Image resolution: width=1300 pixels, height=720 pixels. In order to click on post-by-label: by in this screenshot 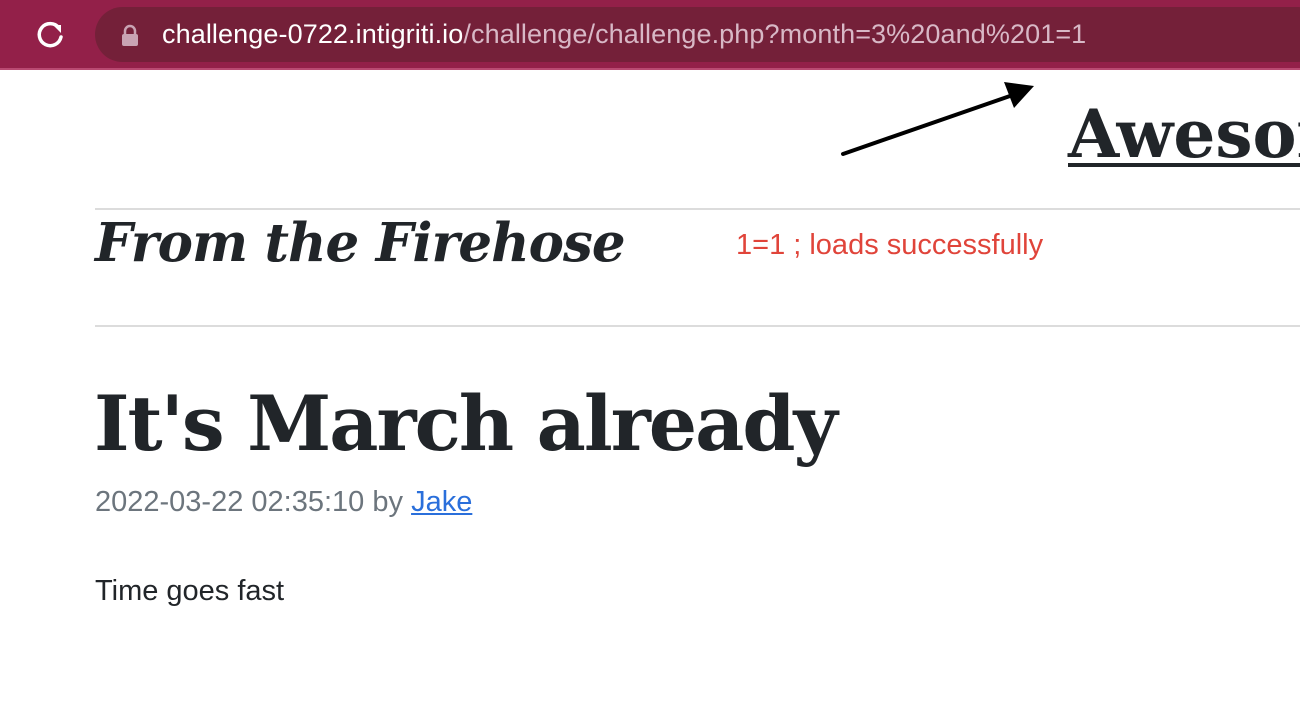, I will do `click(387, 502)`.